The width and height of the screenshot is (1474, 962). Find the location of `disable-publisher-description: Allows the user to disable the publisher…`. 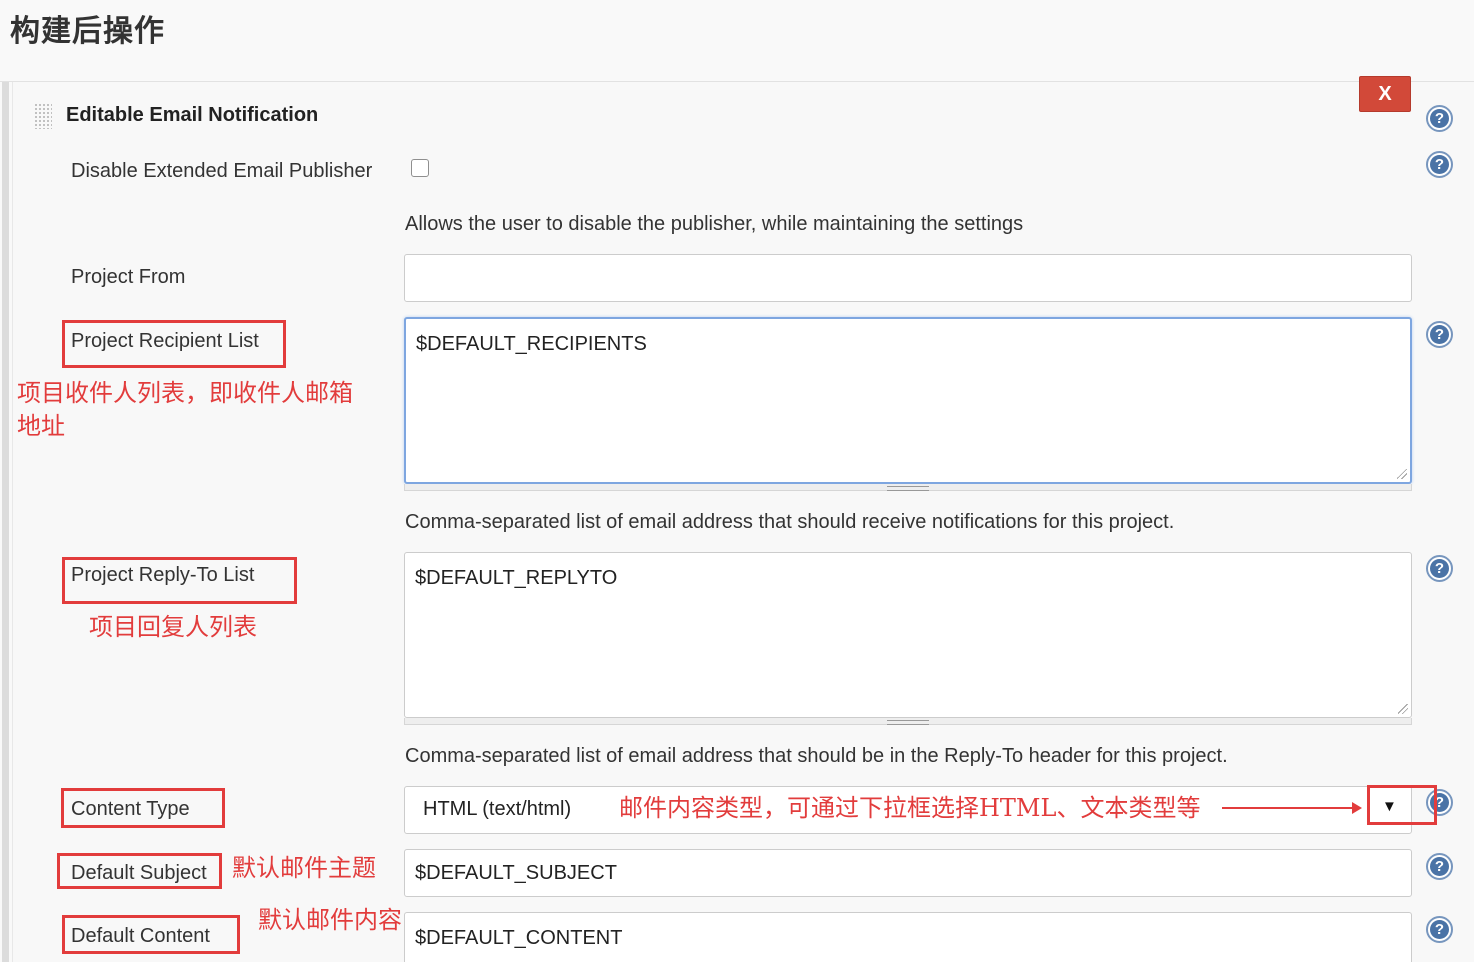

disable-publisher-description: Allows the user to disable the publisher… is located at coordinates (714, 224).